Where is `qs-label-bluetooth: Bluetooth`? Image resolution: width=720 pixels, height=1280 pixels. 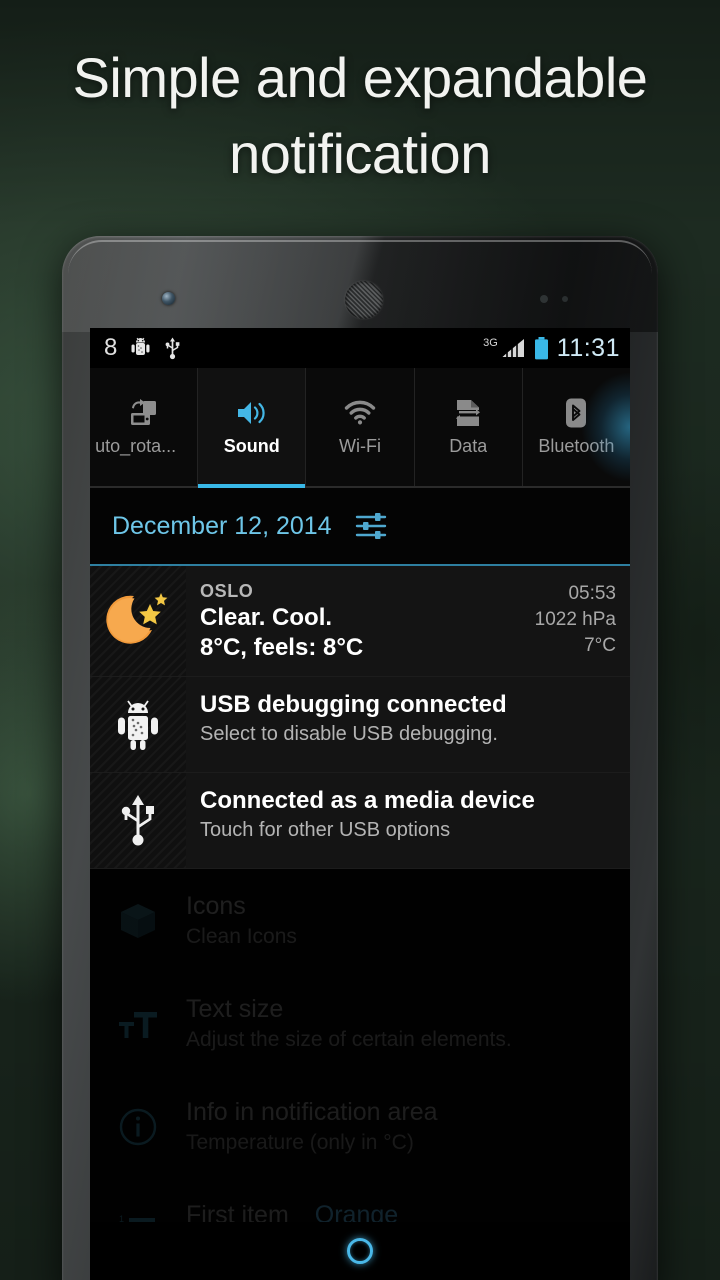 qs-label-bluetooth: Bluetooth is located at coordinates (576, 445).